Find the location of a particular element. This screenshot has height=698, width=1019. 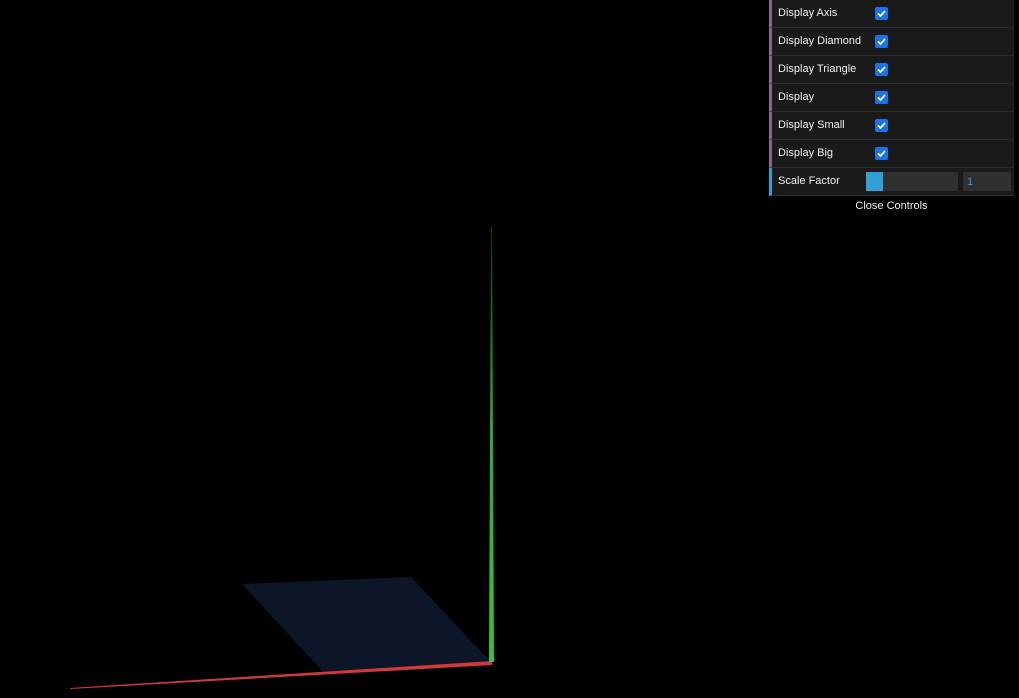

scale-factor-slider-fill is located at coordinates (875, 181).